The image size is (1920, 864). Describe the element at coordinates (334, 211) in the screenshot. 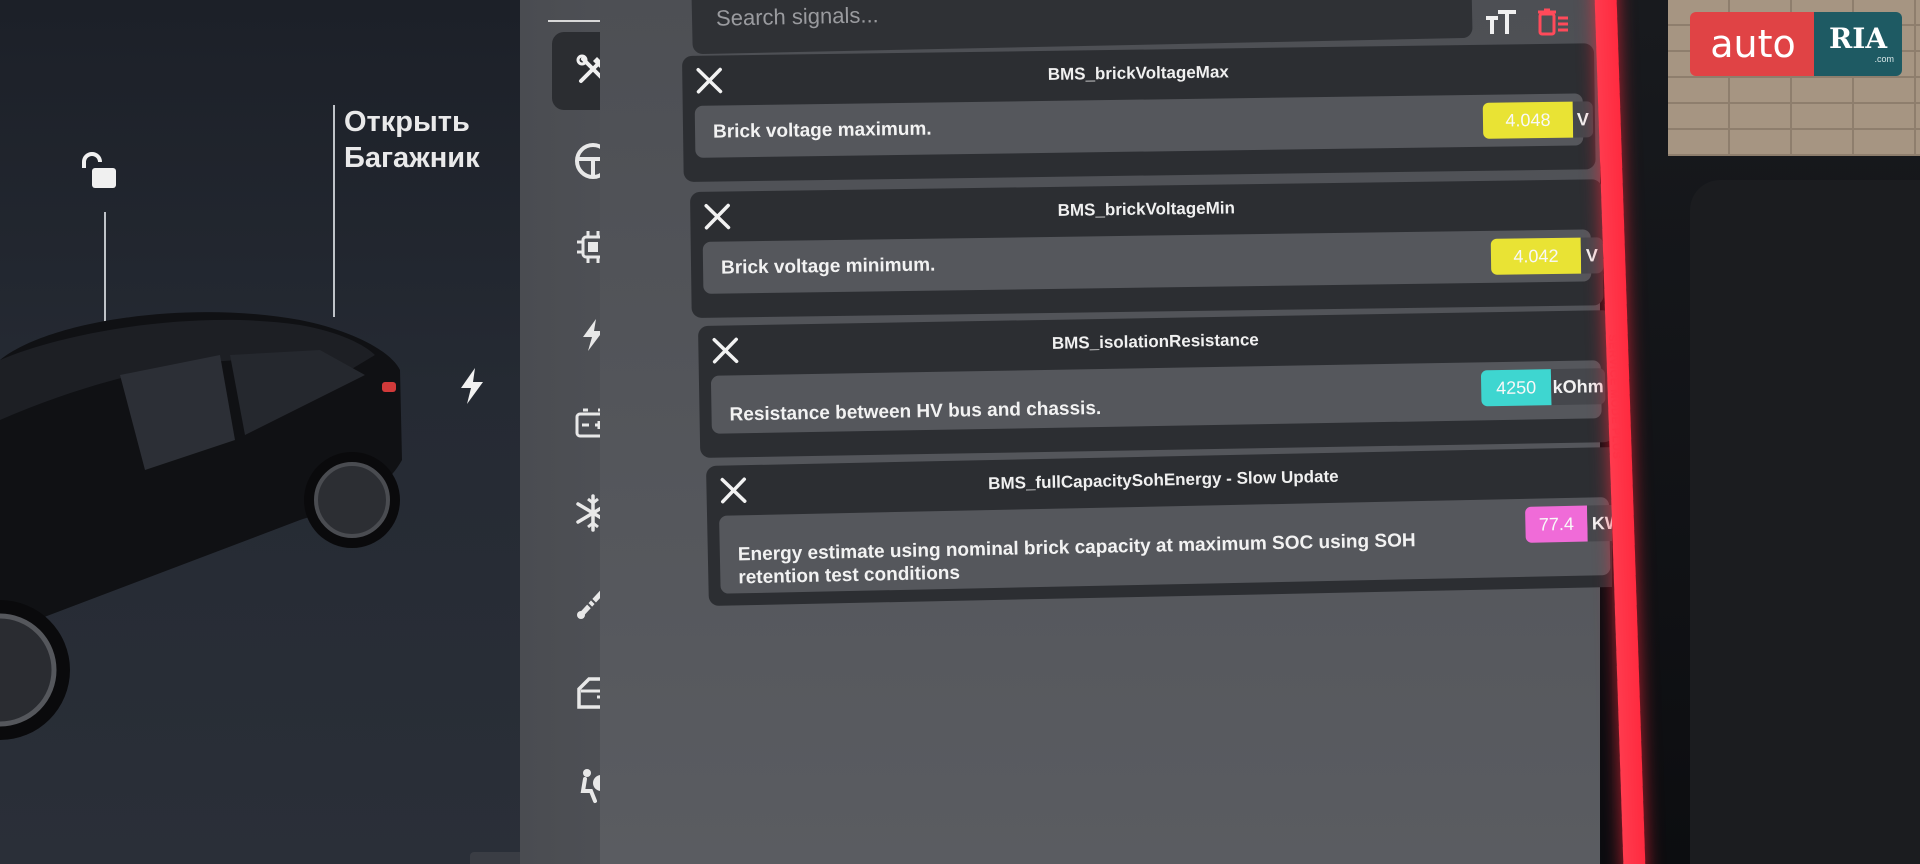

I see `trunk-leader-line` at that location.